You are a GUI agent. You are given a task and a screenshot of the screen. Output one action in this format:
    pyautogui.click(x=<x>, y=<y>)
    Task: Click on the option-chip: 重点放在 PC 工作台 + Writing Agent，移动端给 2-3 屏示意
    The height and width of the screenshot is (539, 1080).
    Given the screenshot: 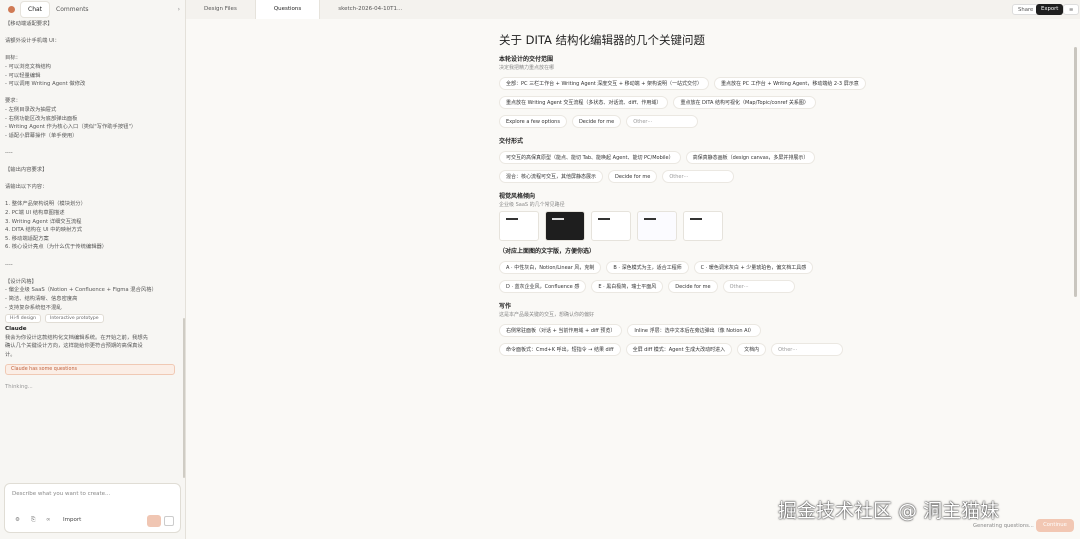 What is the action you would take?
    pyautogui.click(x=790, y=83)
    